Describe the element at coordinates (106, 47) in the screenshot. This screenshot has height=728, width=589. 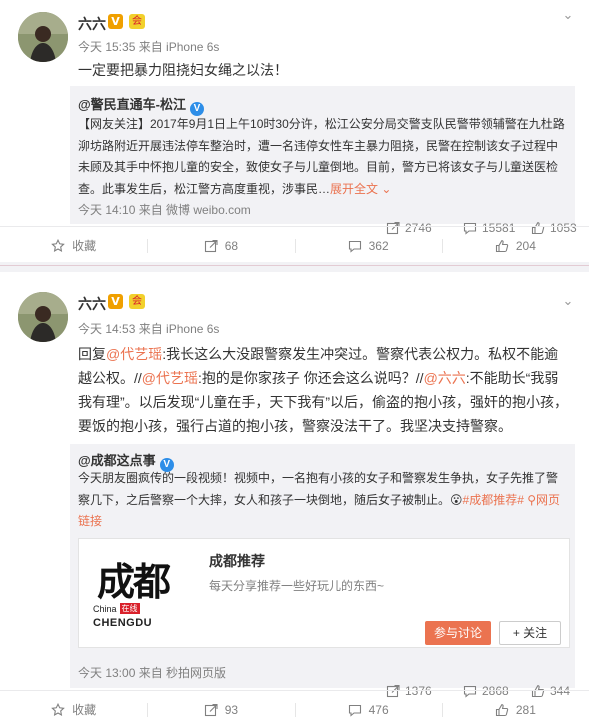
I see `post-time: 今天 15:35` at that location.